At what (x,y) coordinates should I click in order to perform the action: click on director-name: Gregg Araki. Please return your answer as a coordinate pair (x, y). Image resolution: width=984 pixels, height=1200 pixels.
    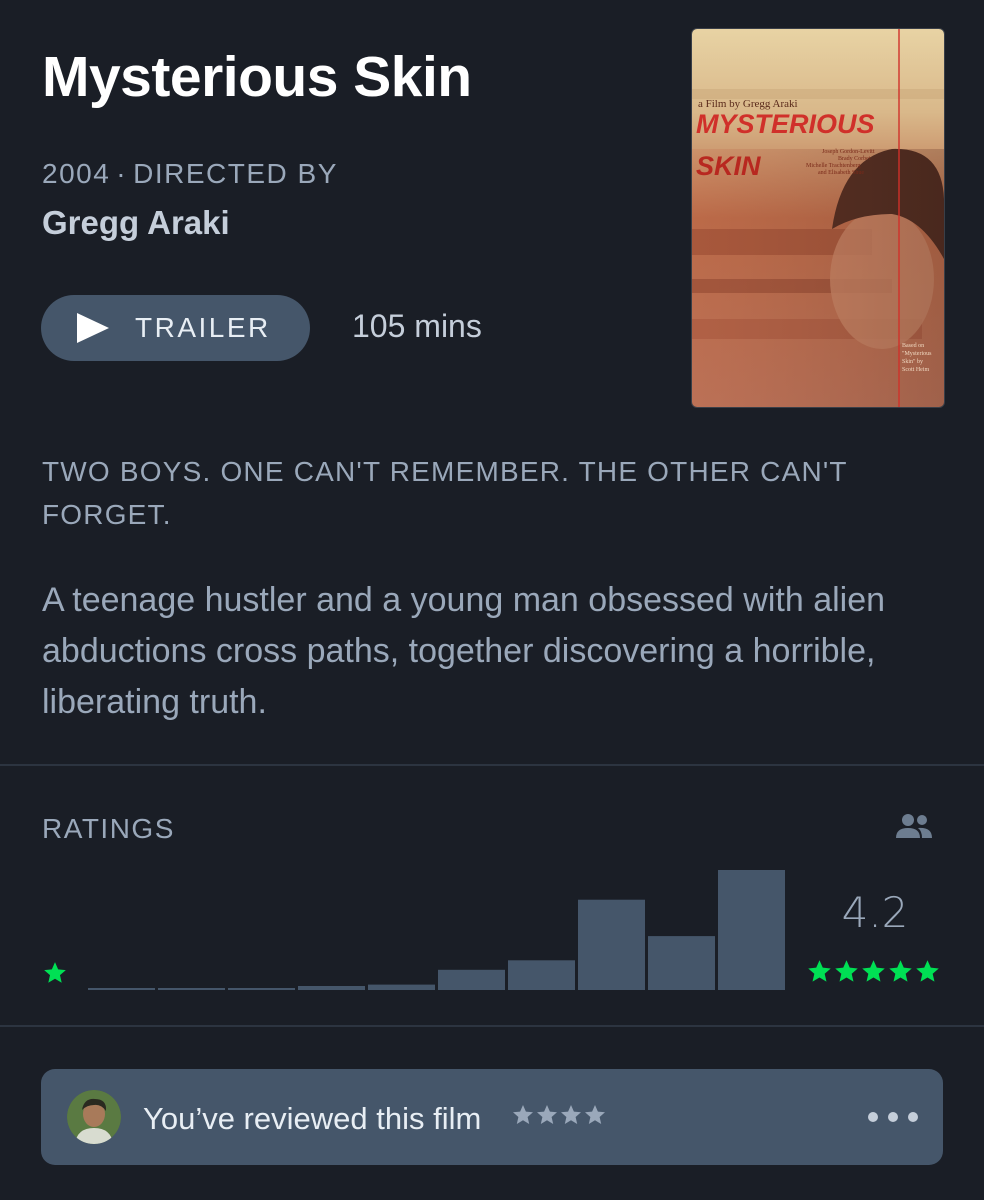
    Looking at the image, I should click on (136, 223).